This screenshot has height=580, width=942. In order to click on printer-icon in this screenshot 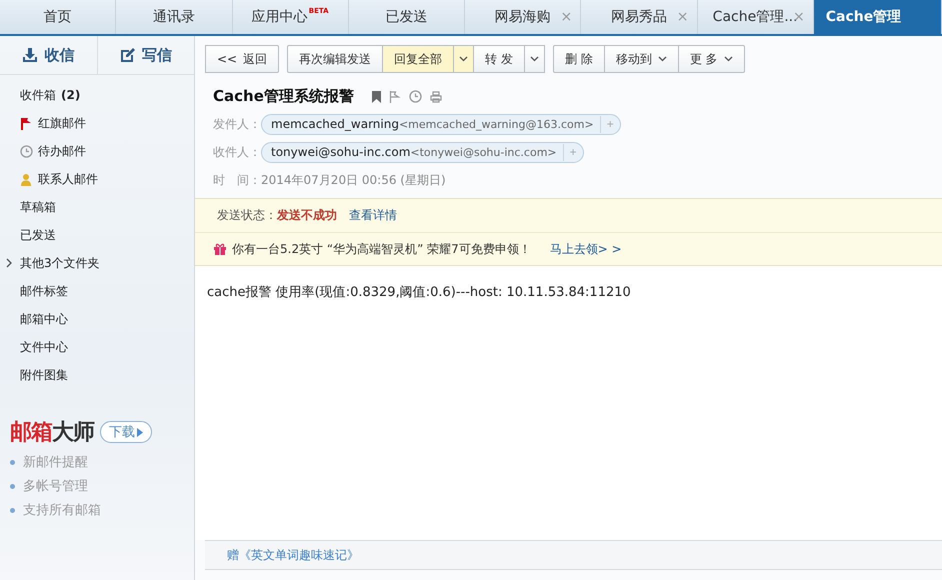, I will do `click(436, 96)`.